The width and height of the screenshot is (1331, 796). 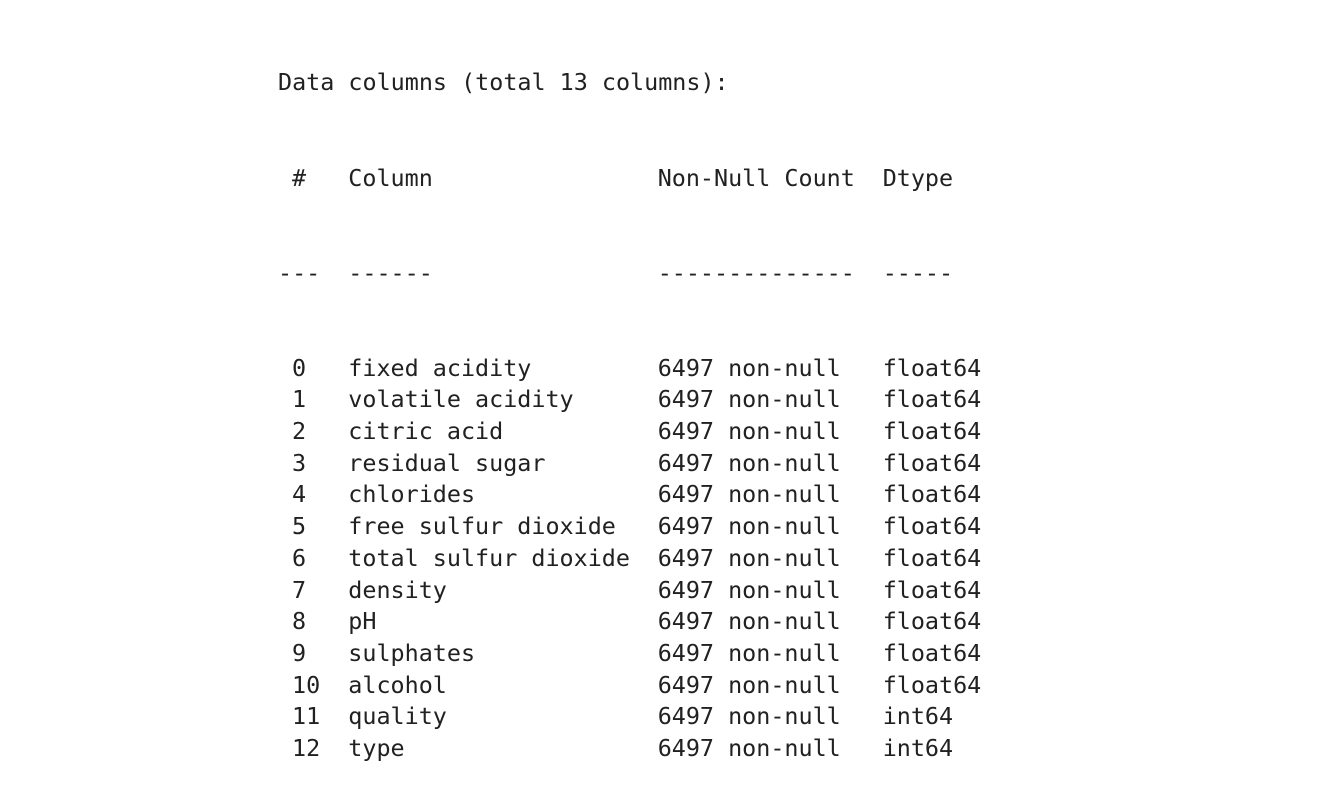 What do you see at coordinates (390, 177) in the screenshot?
I see `header-column: Column` at bounding box center [390, 177].